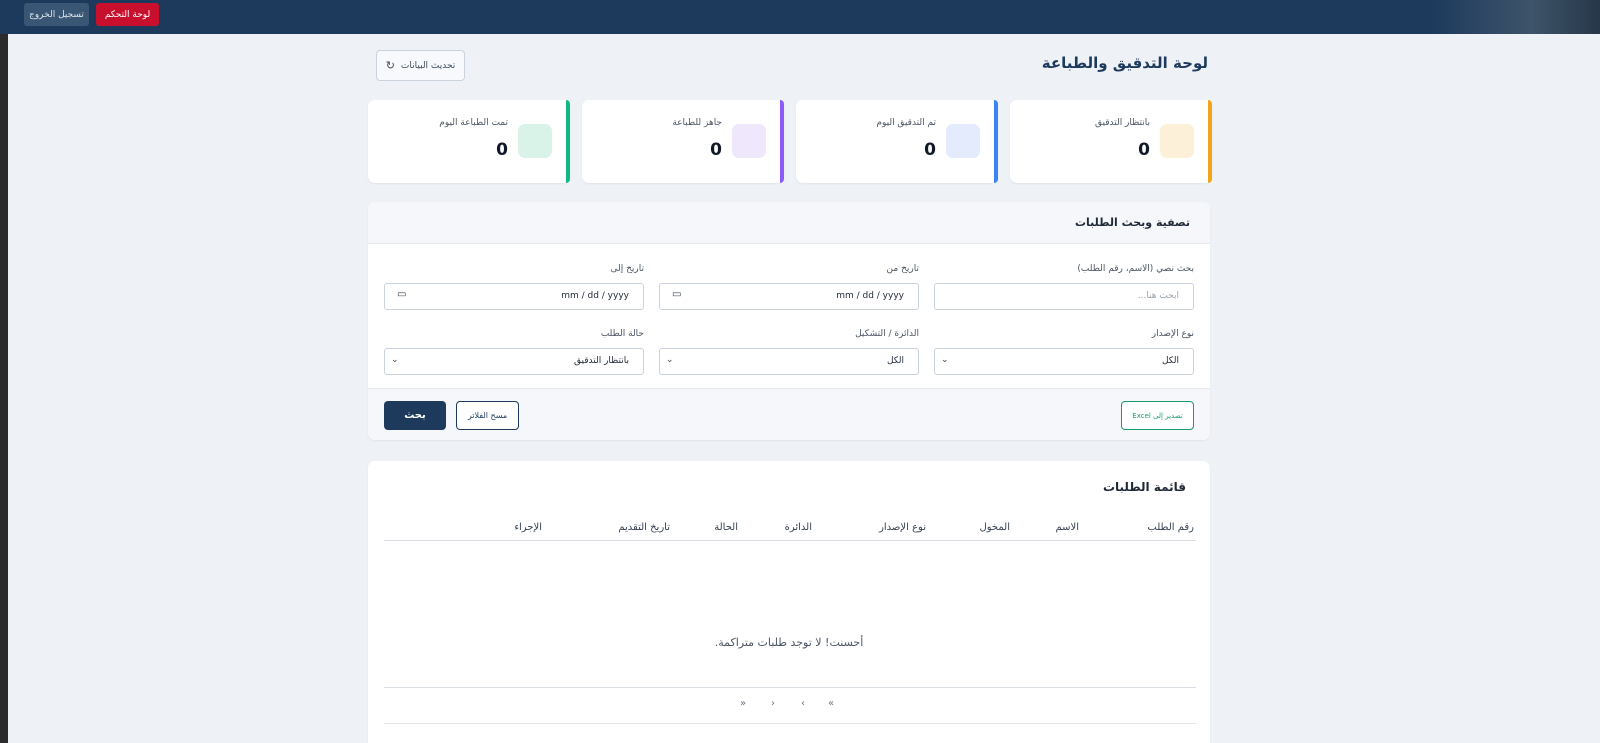  Describe the element at coordinates (1132, 222) in the screenshot. I see `filter-panel-title: تصفية وبحث الطلبات` at that location.